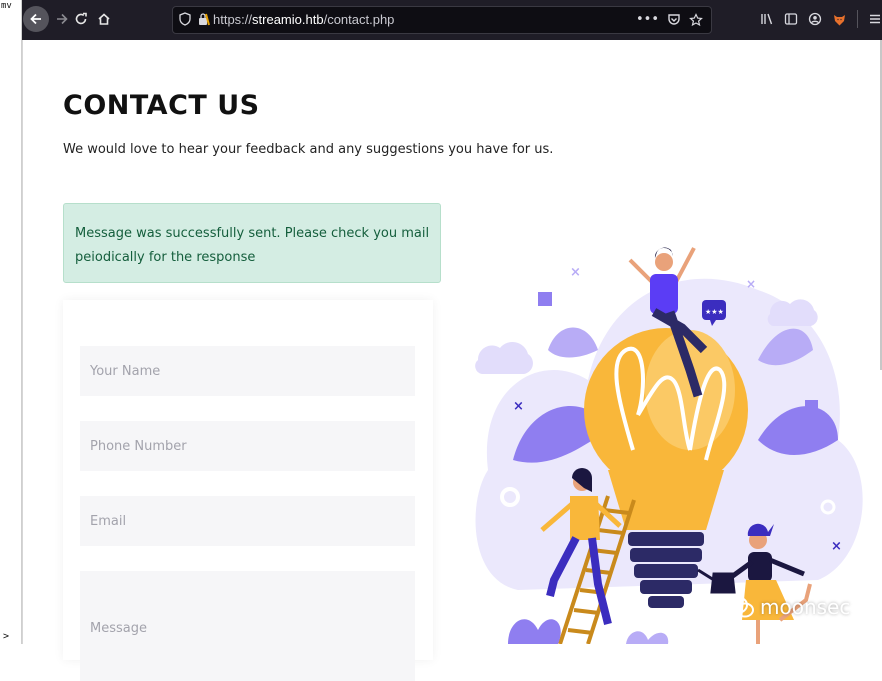 This screenshot has width=882, height=681. Describe the element at coordinates (664, 262) in the screenshot. I see `person-head` at that location.